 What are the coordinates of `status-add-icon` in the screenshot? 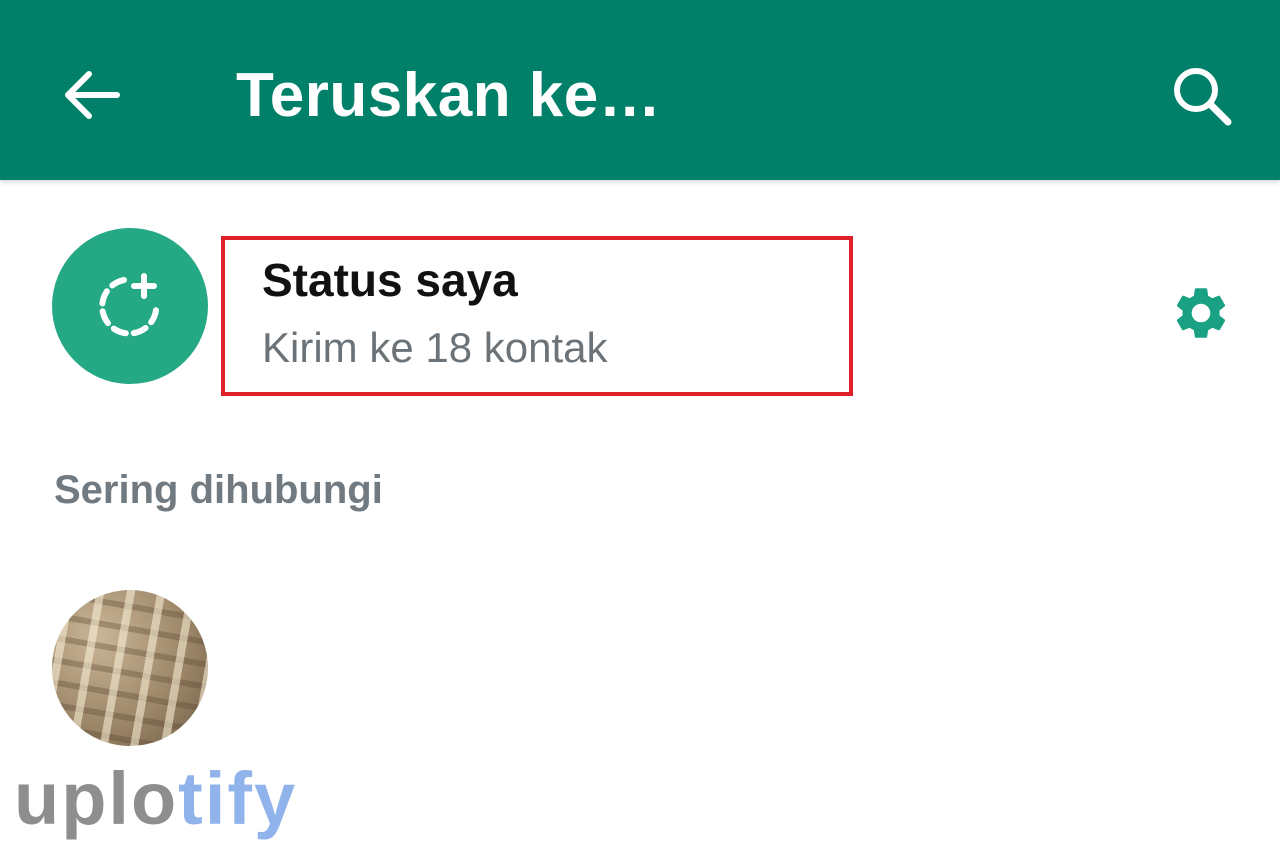 It's located at (129, 305).